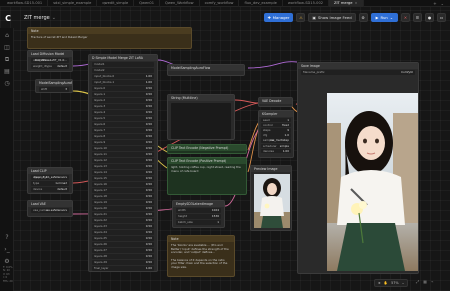 The width and height of the screenshot is (450, 291). What do you see at coordinates (123, 70) in the screenshot?
I see `merge-widget-row: model2` at bounding box center [123, 70].